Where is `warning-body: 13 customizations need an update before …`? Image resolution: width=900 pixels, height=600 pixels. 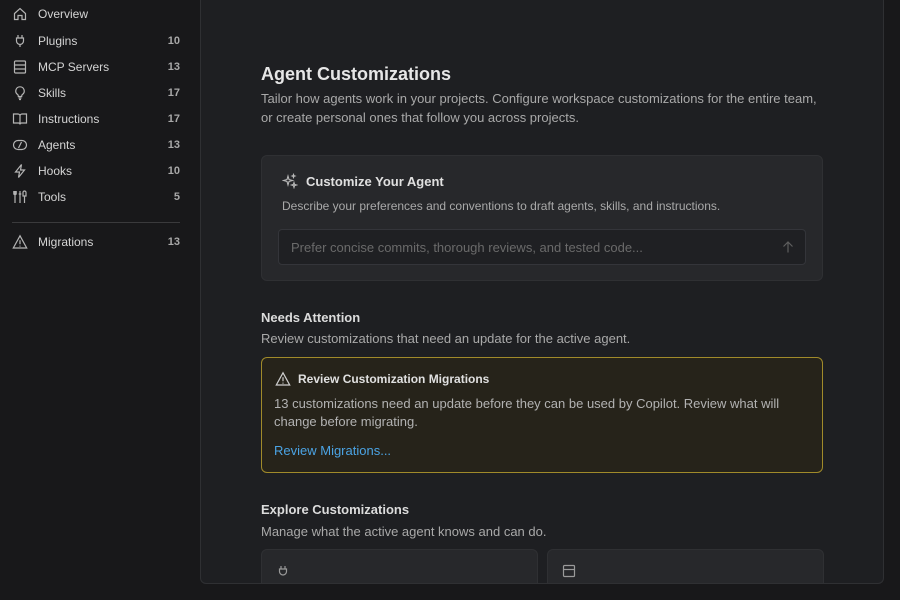 warning-body: 13 customizations need an update before … is located at coordinates (527, 412).